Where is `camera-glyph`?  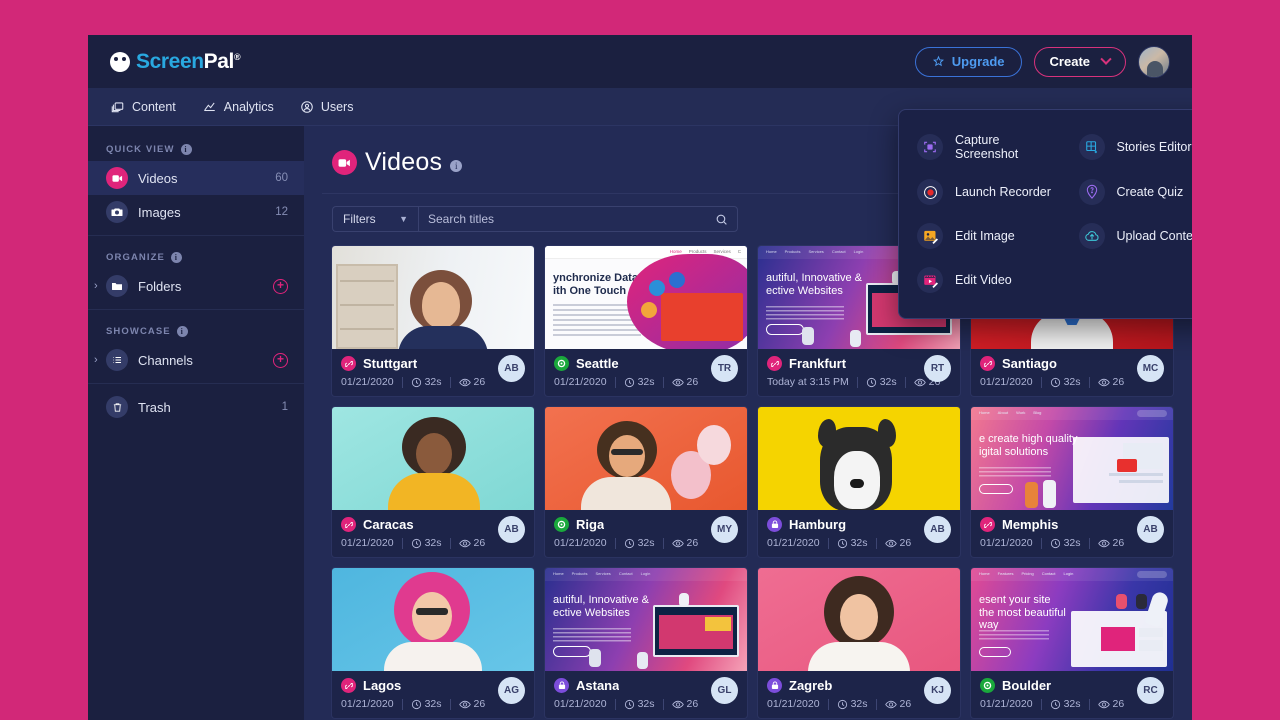 camera-glyph is located at coordinates (117, 212).